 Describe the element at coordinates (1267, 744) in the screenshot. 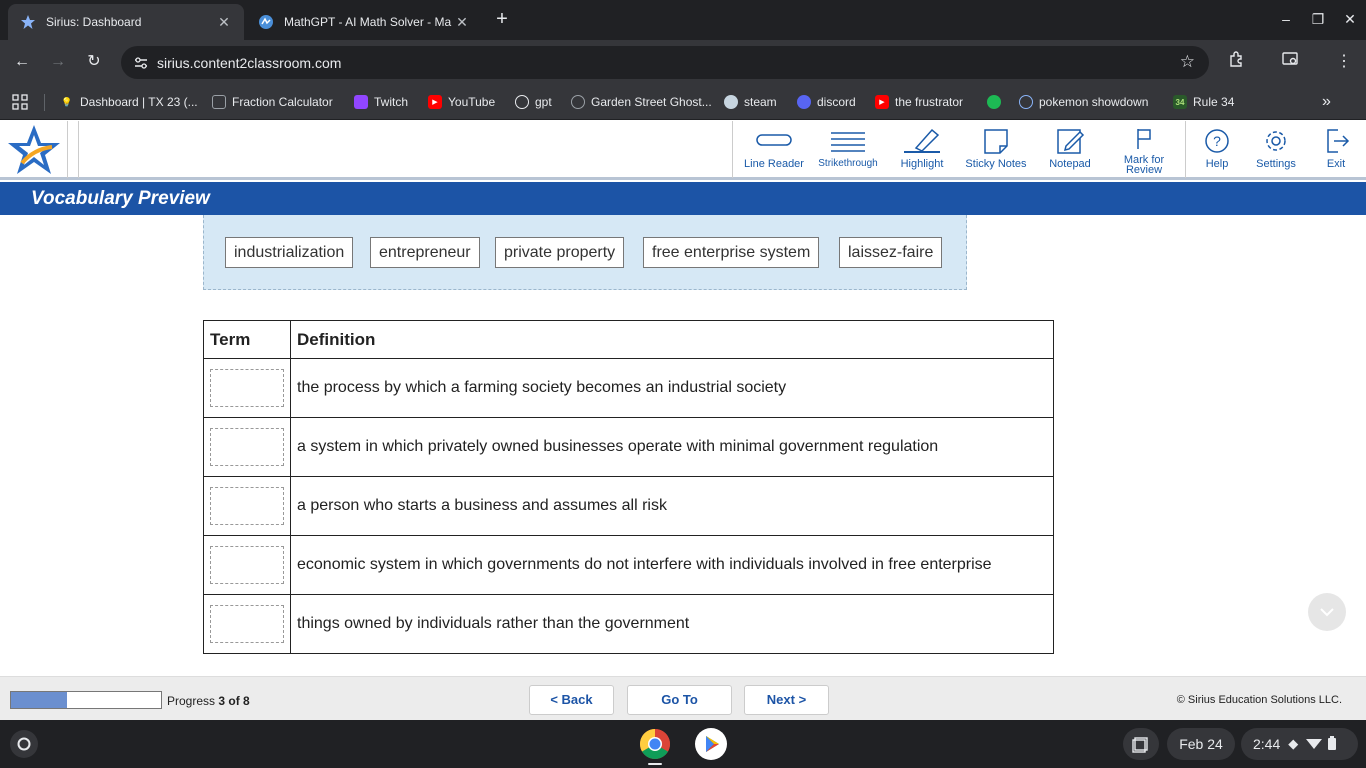

I see `clock-time: 2:44` at that location.